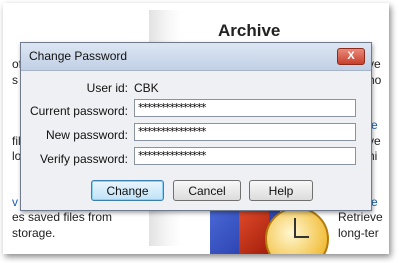  What do you see at coordinates (245, 156) in the screenshot?
I see `verify-password-field: ***************` at bounding box center [245, 156].